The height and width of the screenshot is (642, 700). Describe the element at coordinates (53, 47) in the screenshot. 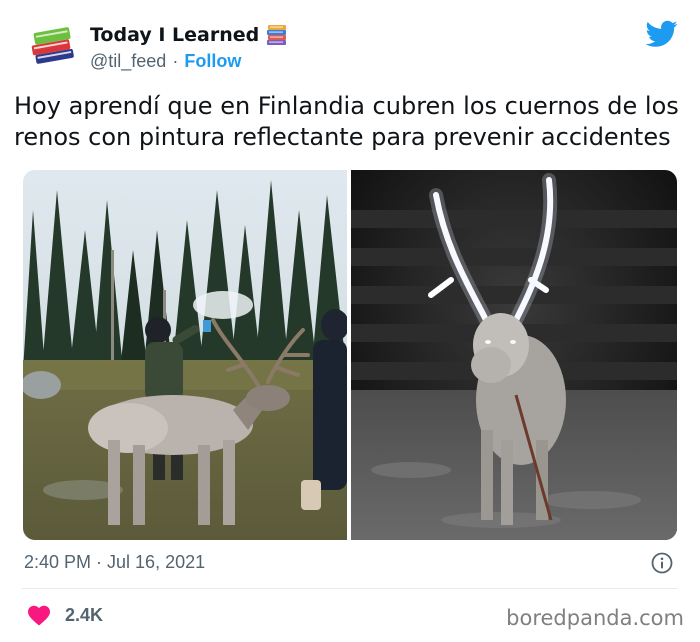

I see `stack-of-books-icon` at that location.